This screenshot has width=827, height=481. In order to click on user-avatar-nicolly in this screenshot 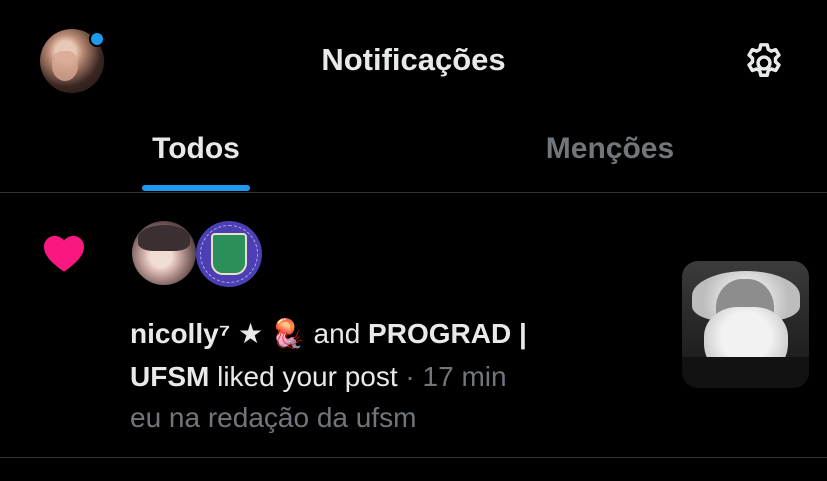, I will do `click(164, 253)`.